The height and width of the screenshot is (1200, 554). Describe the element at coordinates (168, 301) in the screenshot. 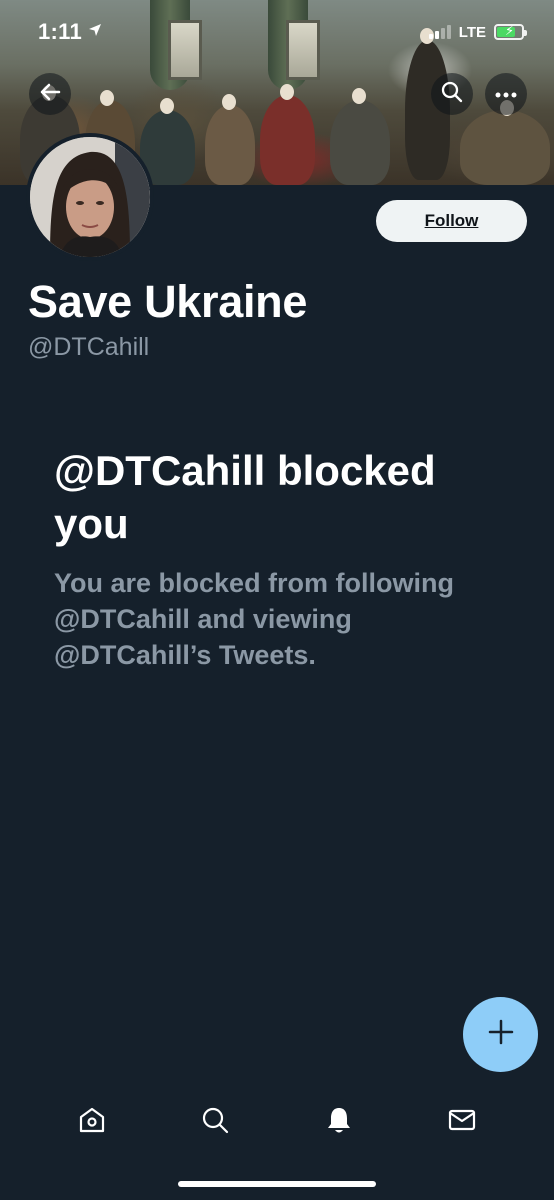

I see `profile-display-name: Save Ukraine` at that location.